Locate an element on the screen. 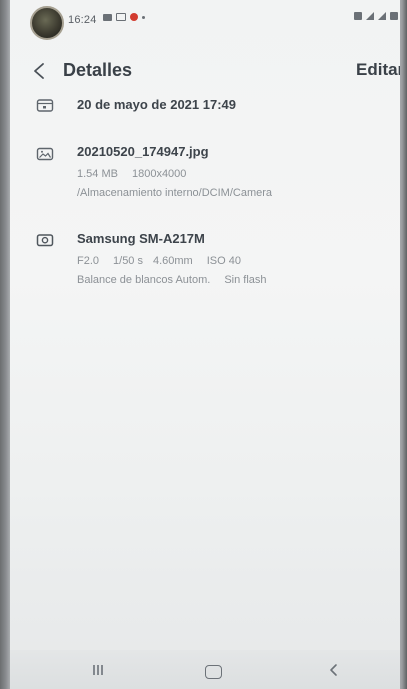  date-row: 20 de mayo de 2021 17:49 is located at coordinates (205, 106).